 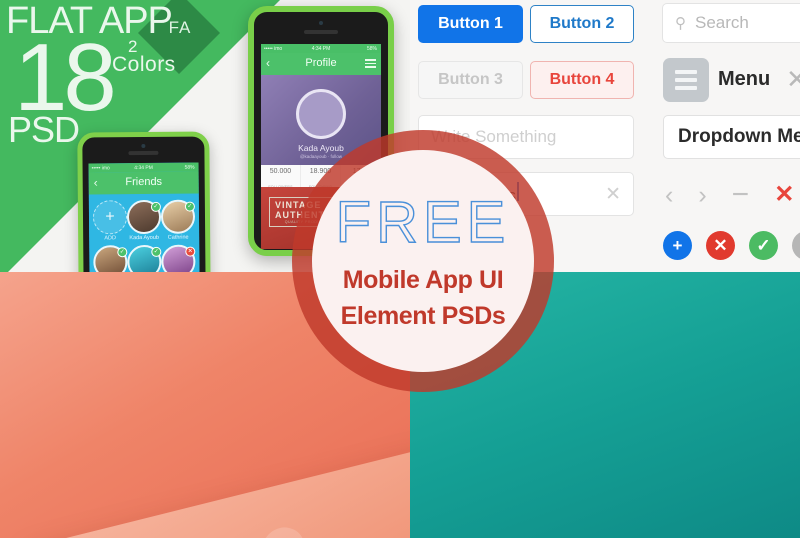 I want to click on friends-nav-title: Friends, so click(x=144, y=182).